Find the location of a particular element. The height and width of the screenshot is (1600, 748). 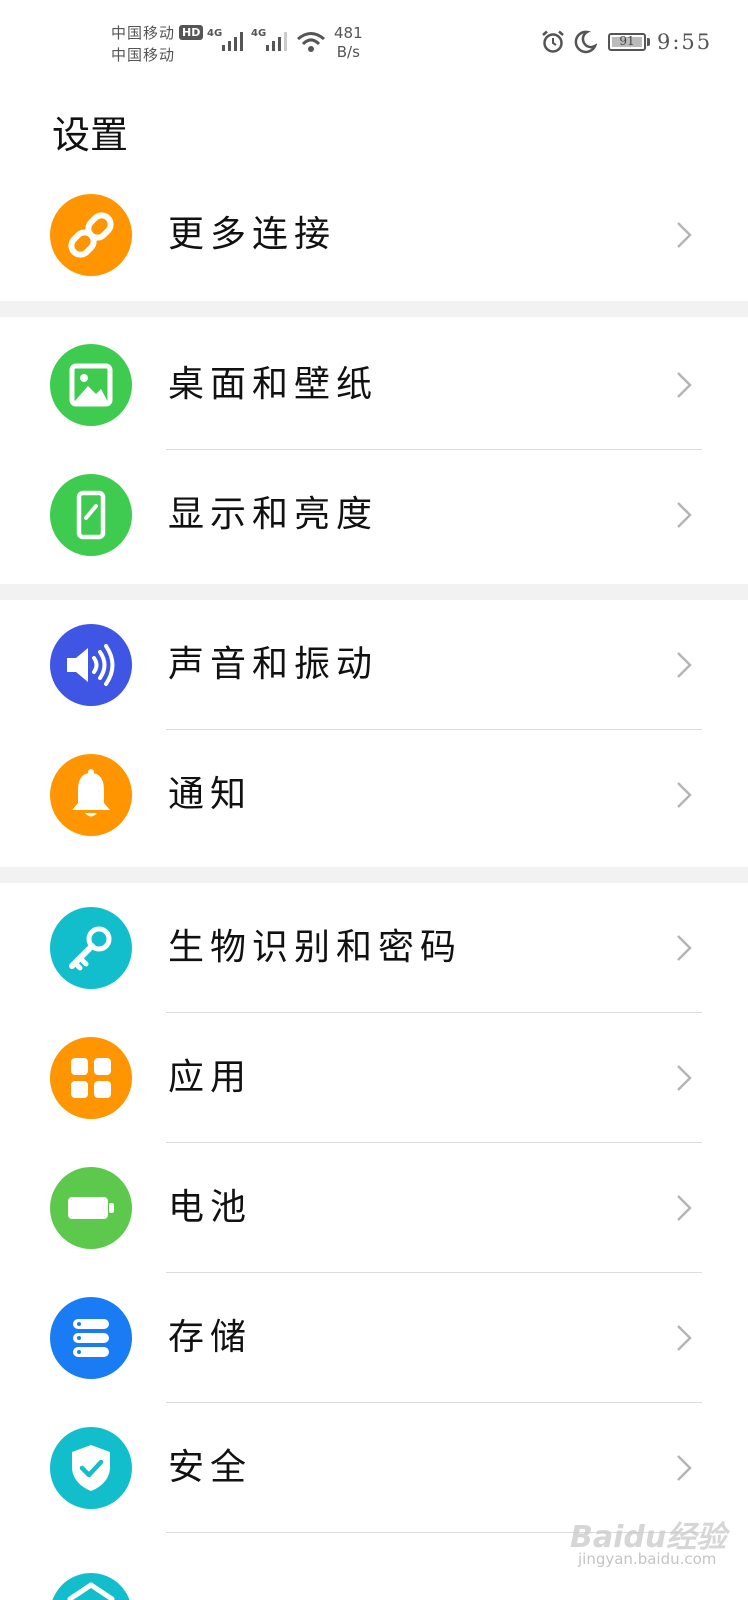

wifi-icon is located at coordinates (311, 42).